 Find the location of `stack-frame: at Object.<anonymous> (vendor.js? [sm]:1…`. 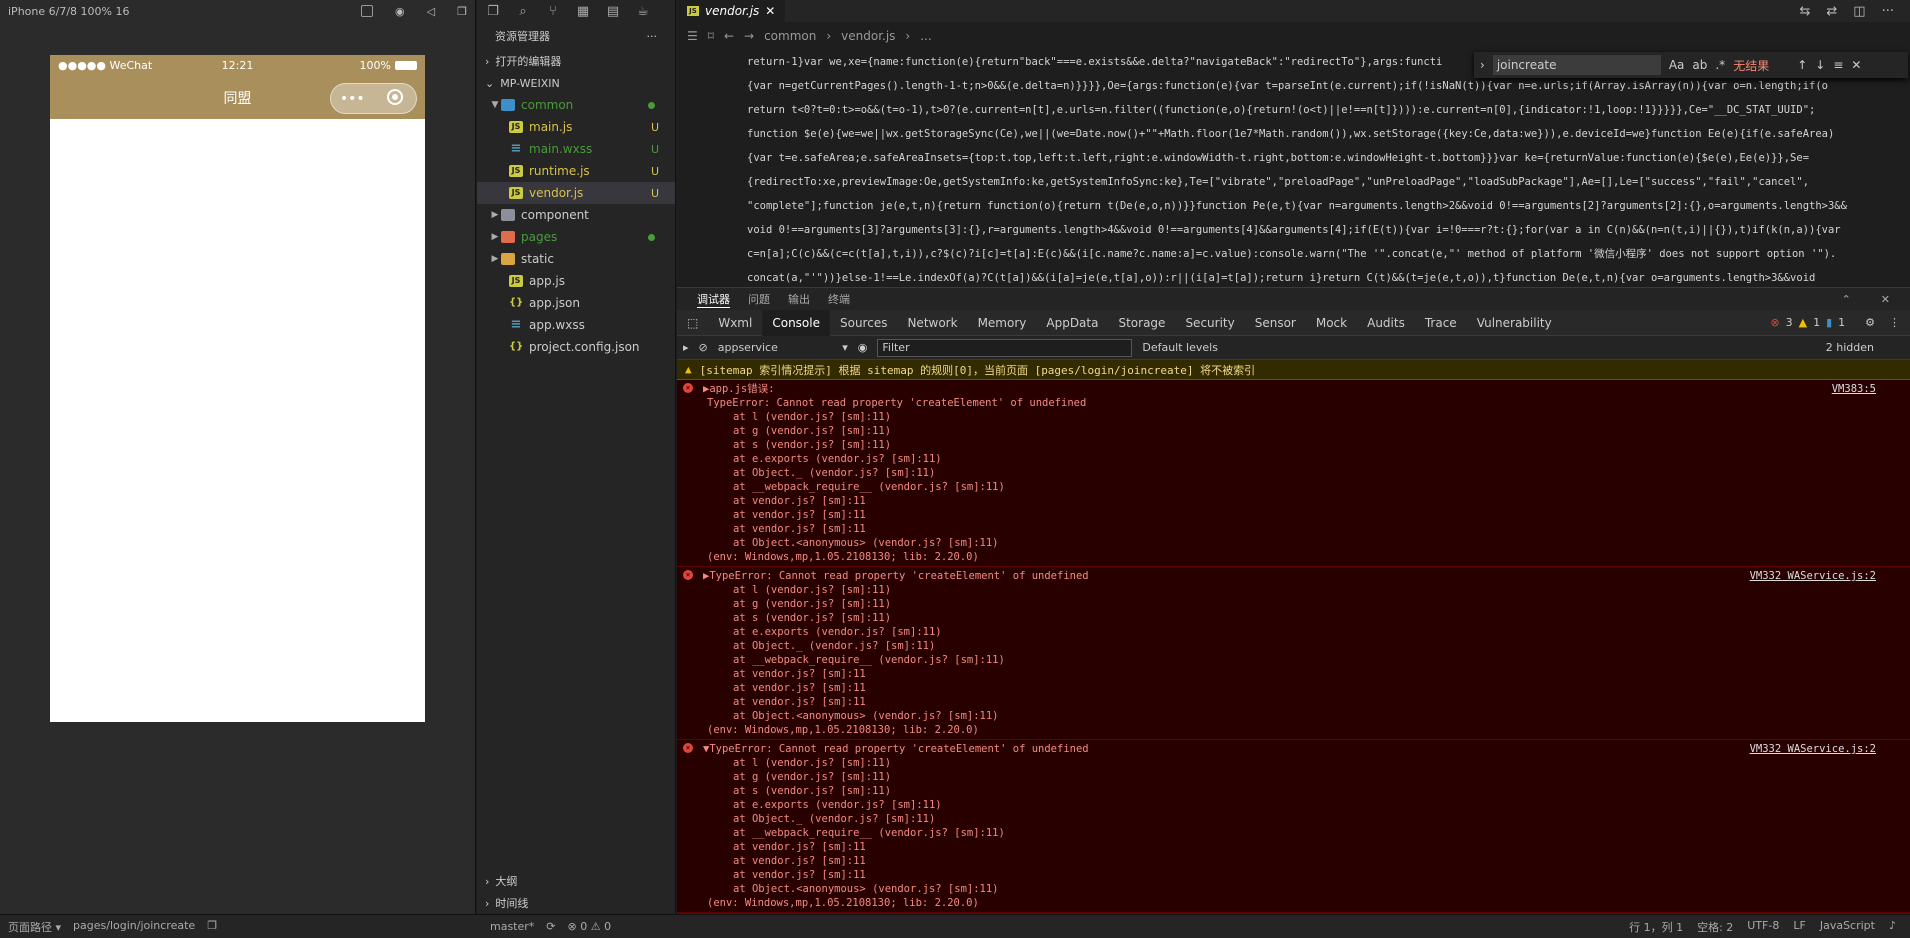

stack-frame: at Object.<anonymous> (vendor.js? [sm]:1… is located at coordinates (1297, 716).